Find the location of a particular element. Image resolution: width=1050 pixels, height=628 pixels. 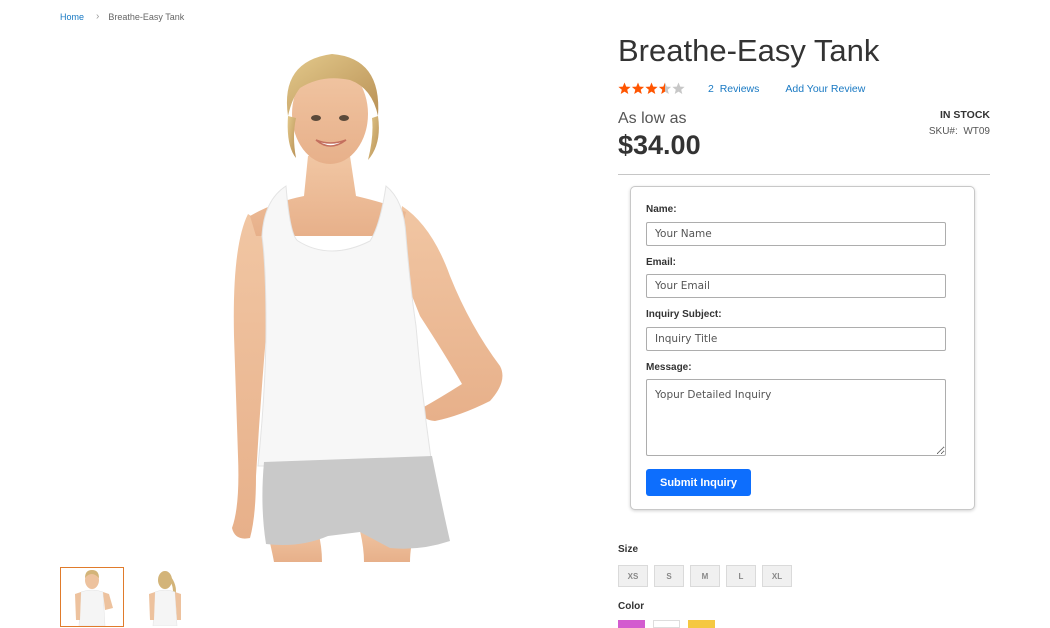

breadcrumb: Home › Breathe-Easy Tank is located at coordinates (122, 16).